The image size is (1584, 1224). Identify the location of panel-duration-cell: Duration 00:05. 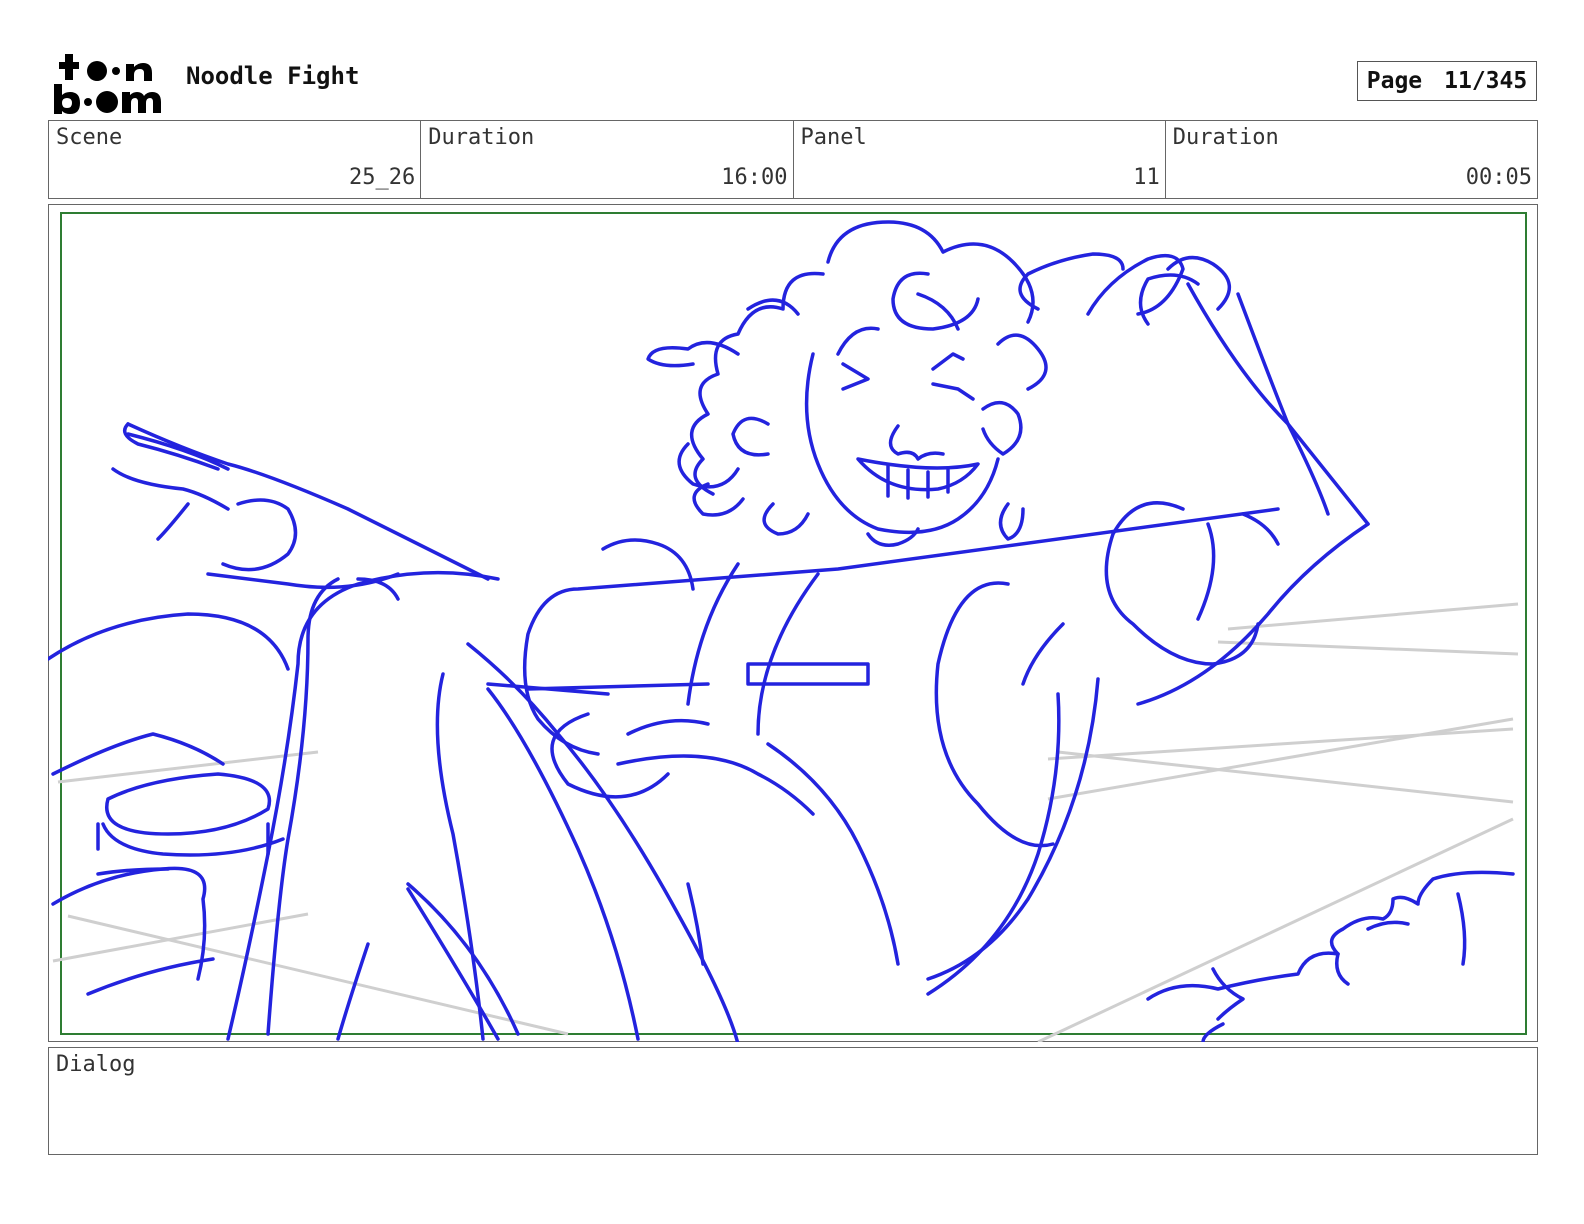
(1351, 159).